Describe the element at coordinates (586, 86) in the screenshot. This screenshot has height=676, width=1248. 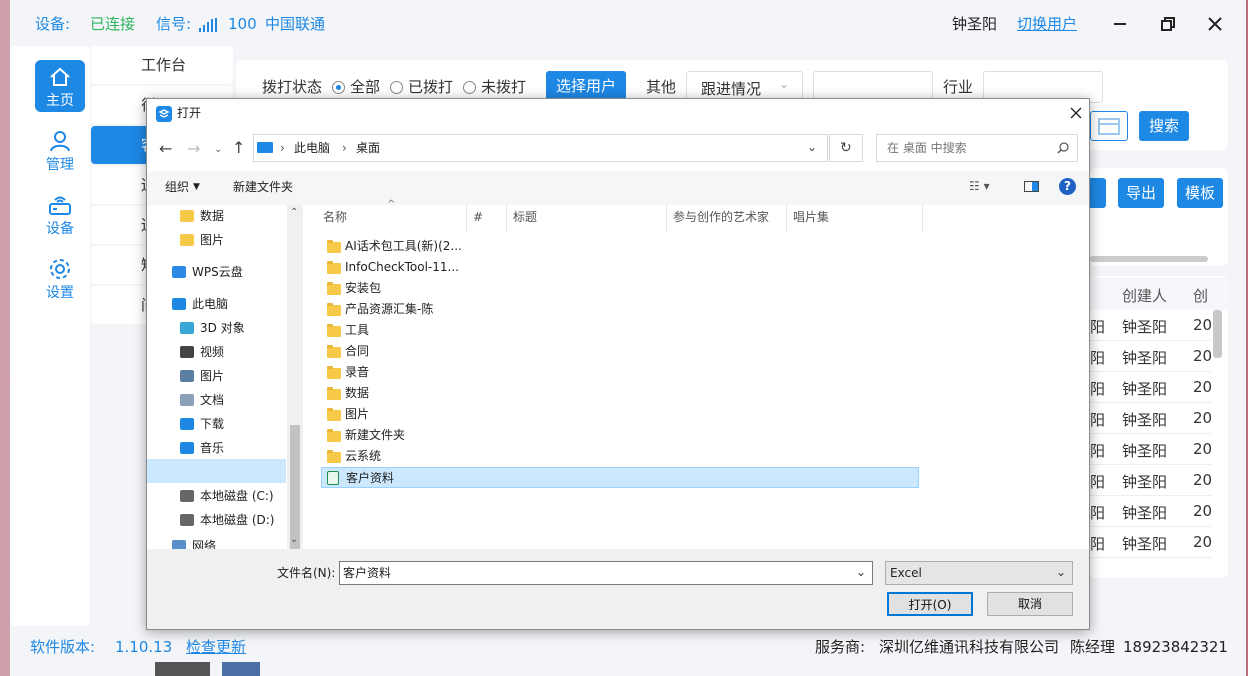
I see `select-user-button: 选择用户` at that location.